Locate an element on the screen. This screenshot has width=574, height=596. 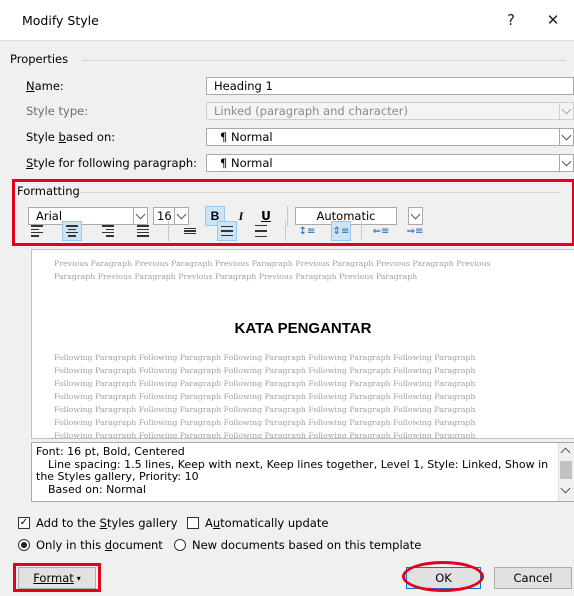
auto-update-label: Automatically update is located at coordinates (267, 523).